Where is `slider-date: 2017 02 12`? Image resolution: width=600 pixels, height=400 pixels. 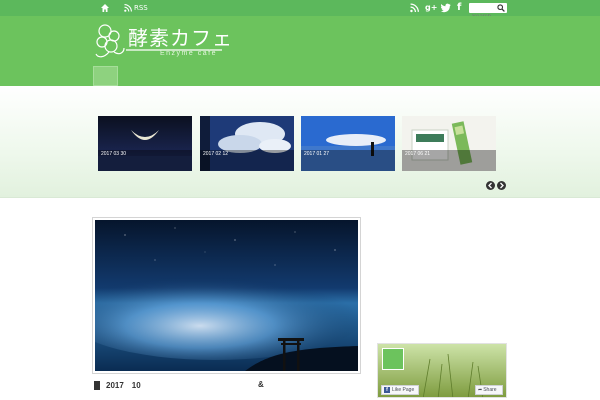
slider-date: 2017 02 12 is located at coordinates (216, 154).